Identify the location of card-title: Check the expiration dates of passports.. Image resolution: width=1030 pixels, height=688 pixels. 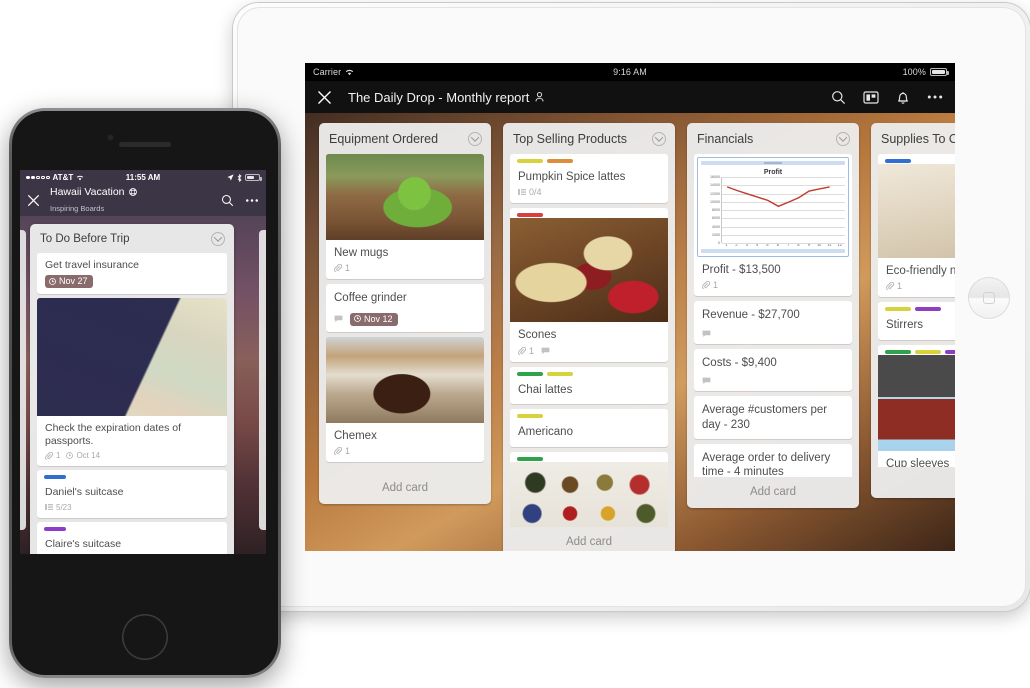
(113, 435).